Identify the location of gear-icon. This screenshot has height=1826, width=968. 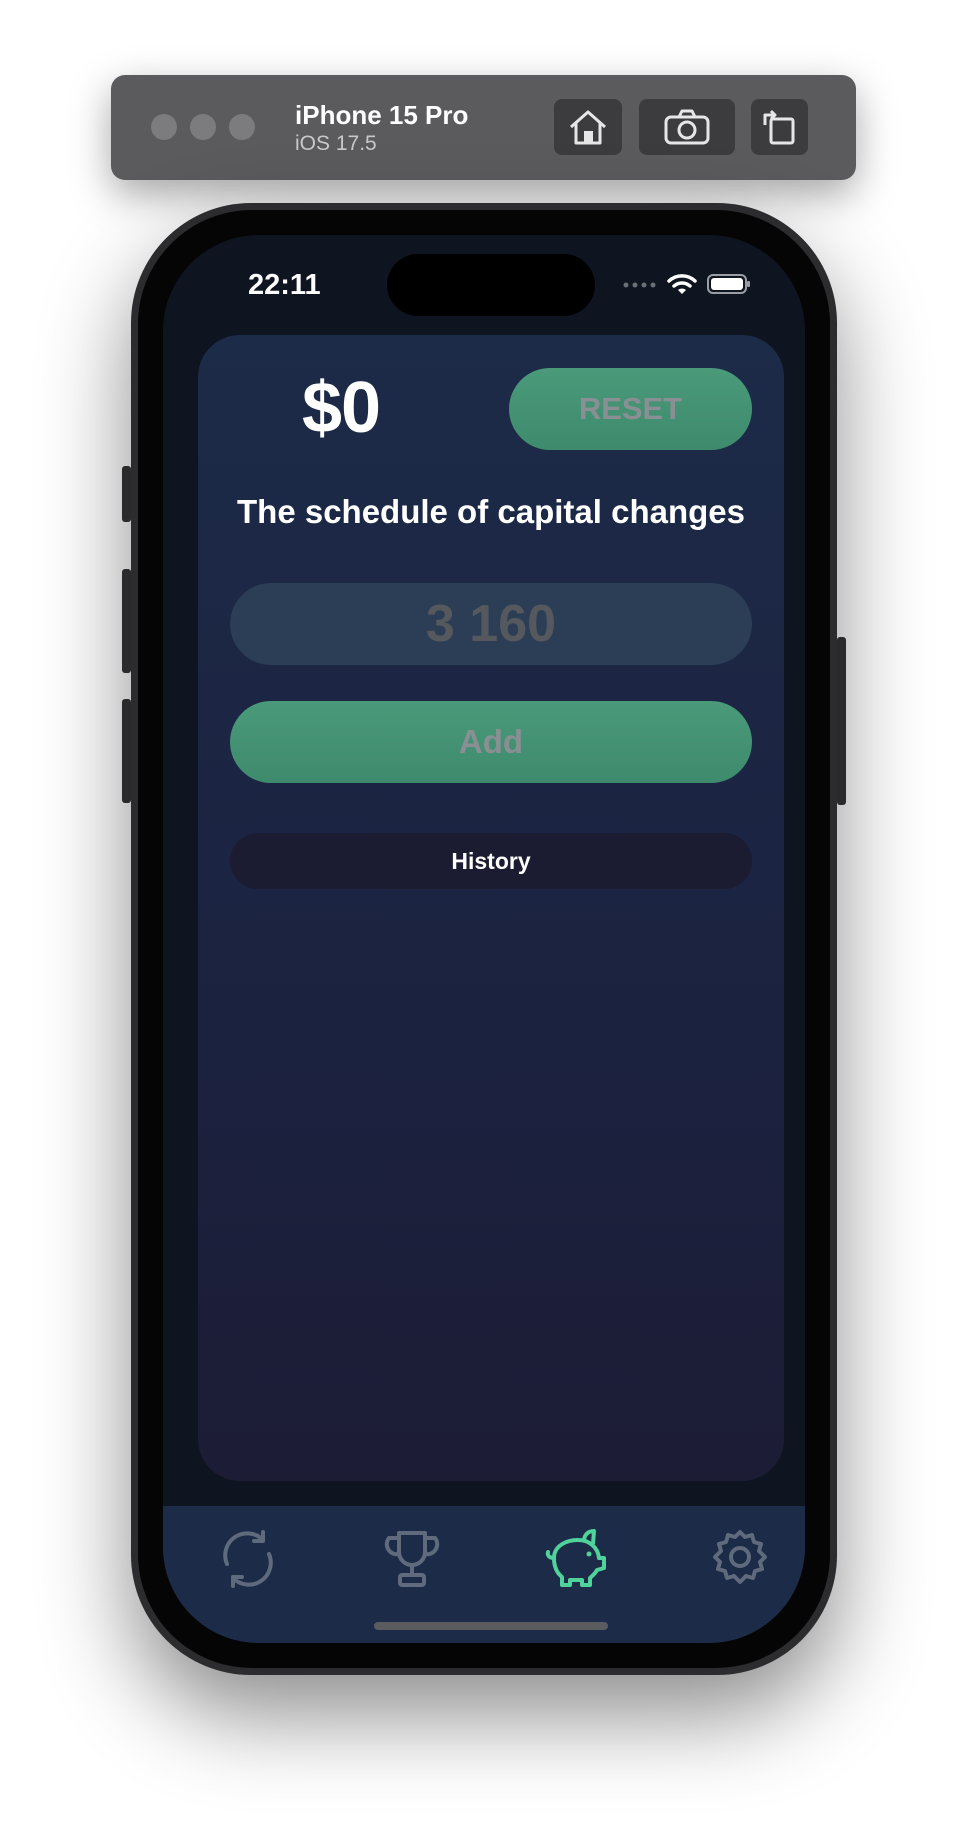
(740, 1557).